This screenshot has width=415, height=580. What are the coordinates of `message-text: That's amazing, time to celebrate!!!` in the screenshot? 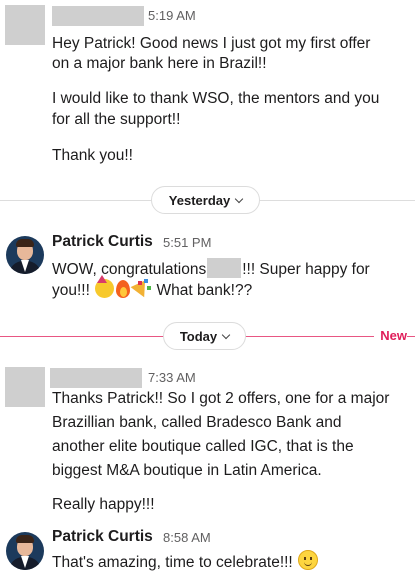 It's located at (172, 562).